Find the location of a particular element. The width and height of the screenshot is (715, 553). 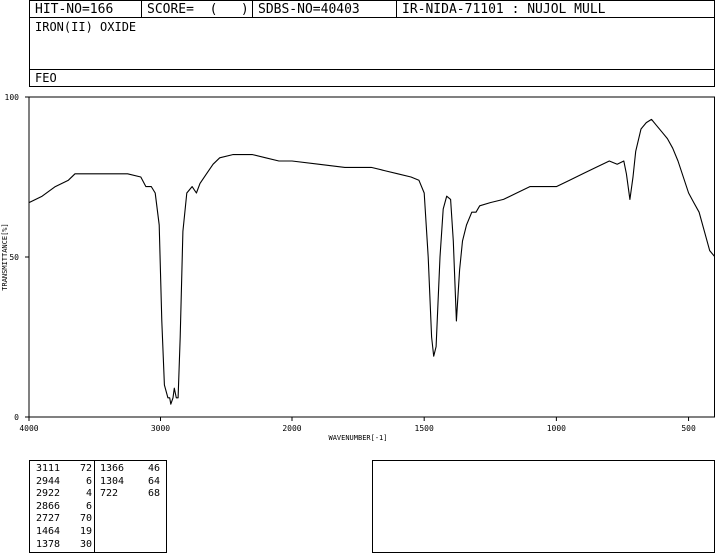

peak-row: 722 68 is located at coordinates (130, 494).